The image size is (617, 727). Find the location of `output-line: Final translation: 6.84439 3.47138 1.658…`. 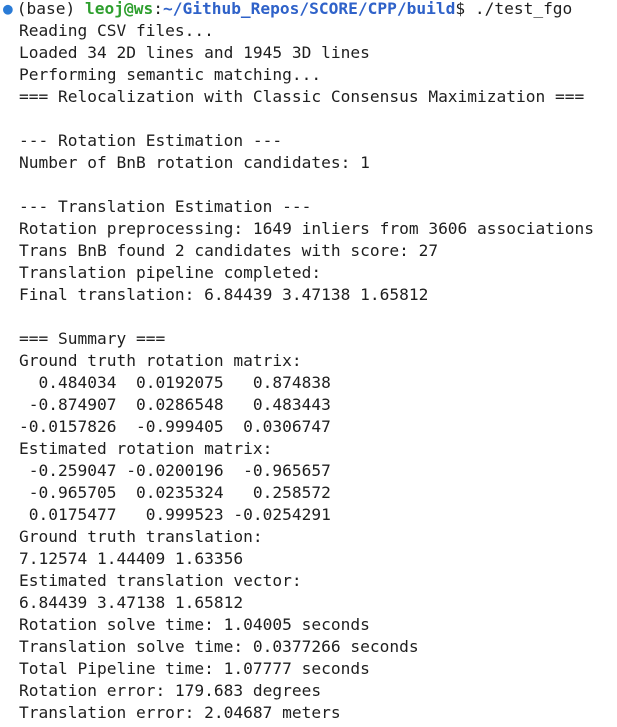

output-line: Final translation: 6.84439 3.47138 1.658… is located at coordinates (224, 294).